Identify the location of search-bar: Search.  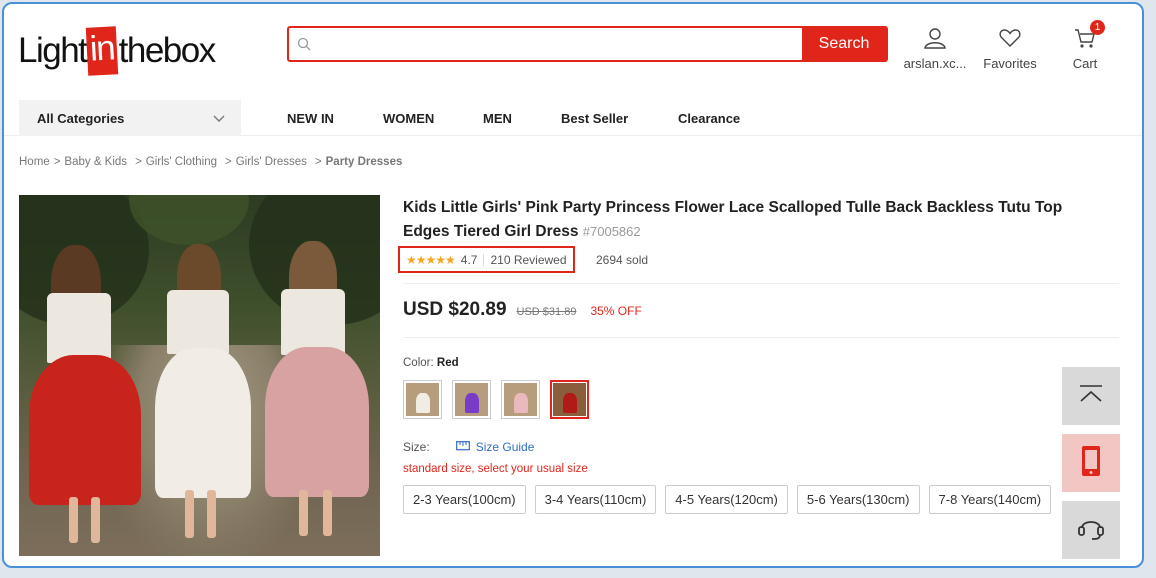
(587, 44).